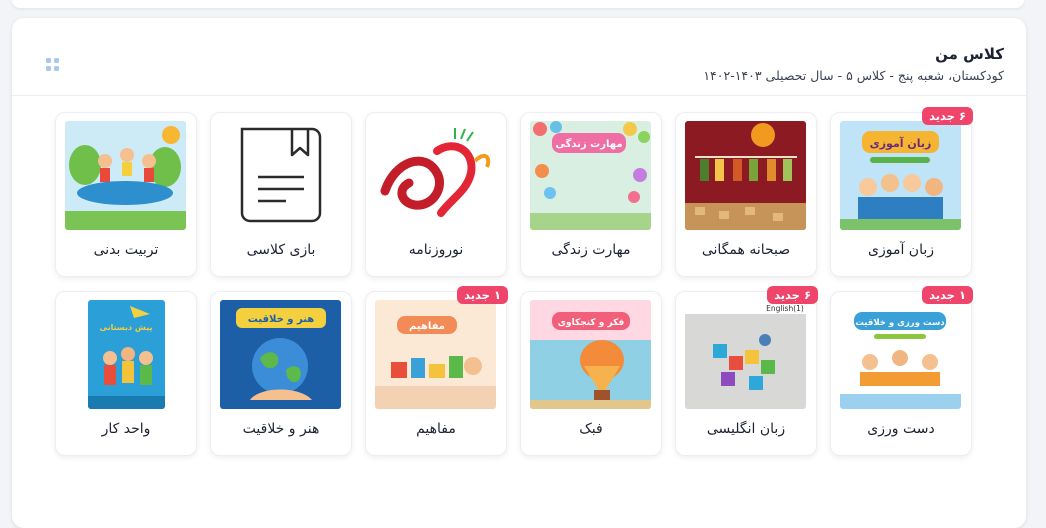  Describe the element at coordinates (745, 175) in the screenshot. I see `breakfast-cover` at that location.